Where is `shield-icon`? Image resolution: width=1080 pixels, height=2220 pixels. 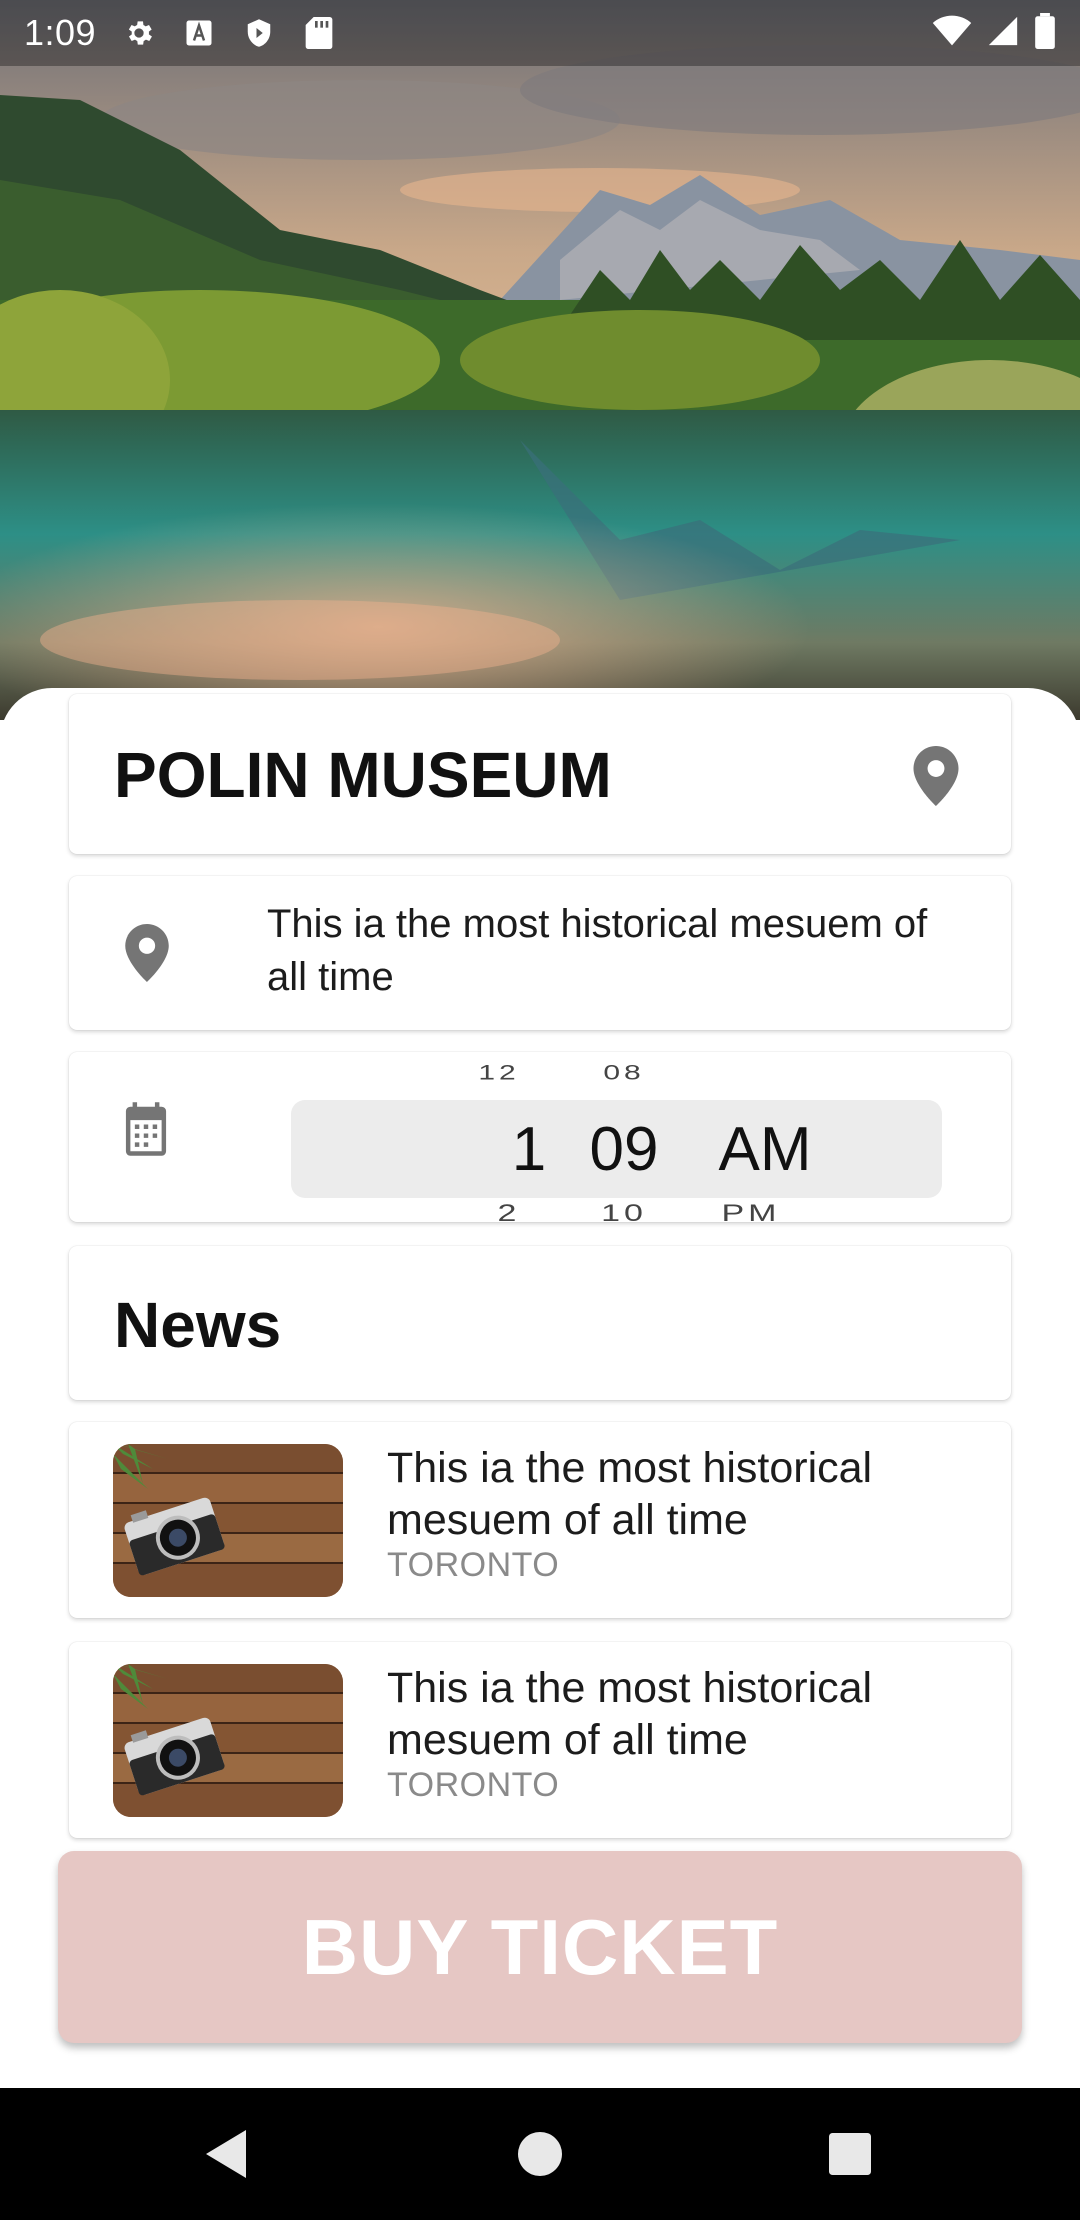 shield-icon is located at coordinates (259, 33).